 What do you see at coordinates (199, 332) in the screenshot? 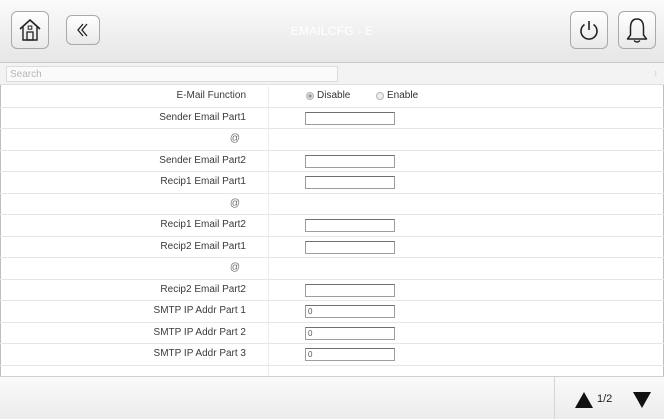
I see `row-label: SMTP IP Addr Part 2` at bounding box center [199, 332].